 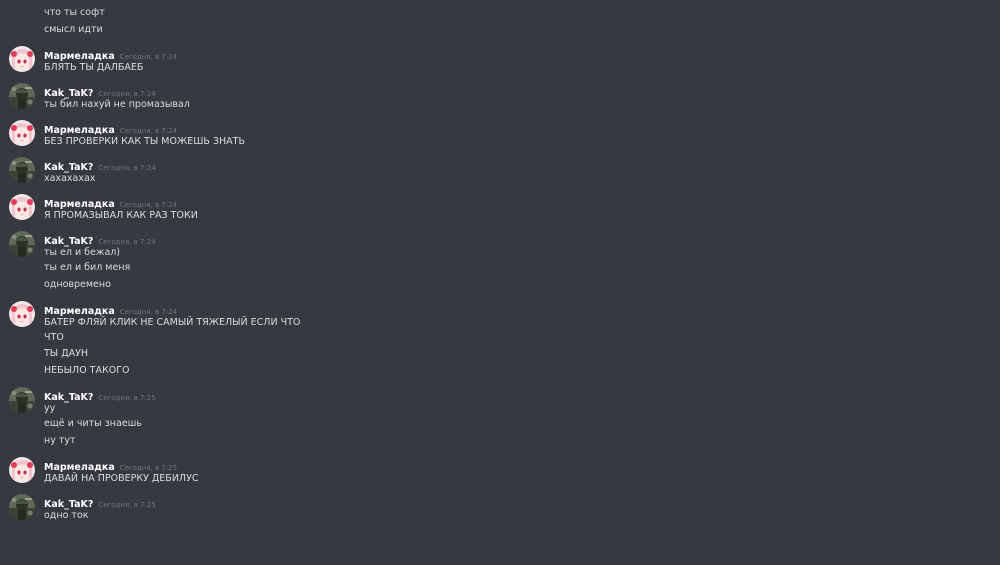 I want to click on message-text: что ты софт, so click(x=74, y=13).